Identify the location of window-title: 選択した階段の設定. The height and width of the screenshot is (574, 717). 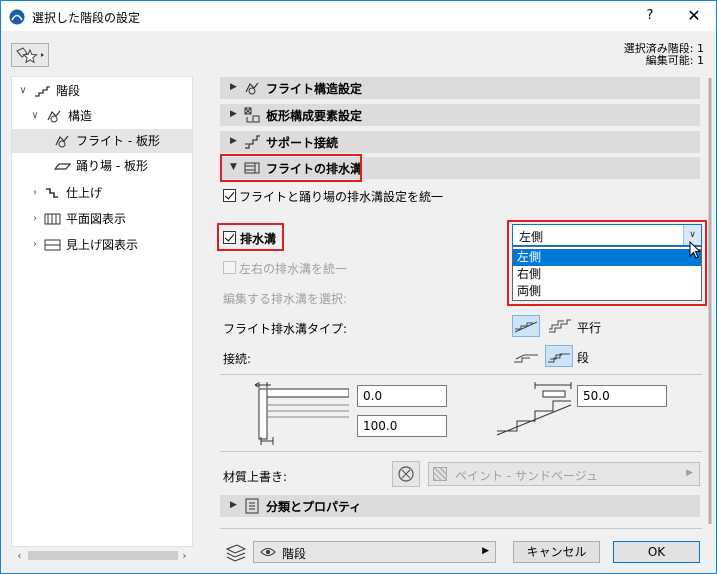
(86, 18).